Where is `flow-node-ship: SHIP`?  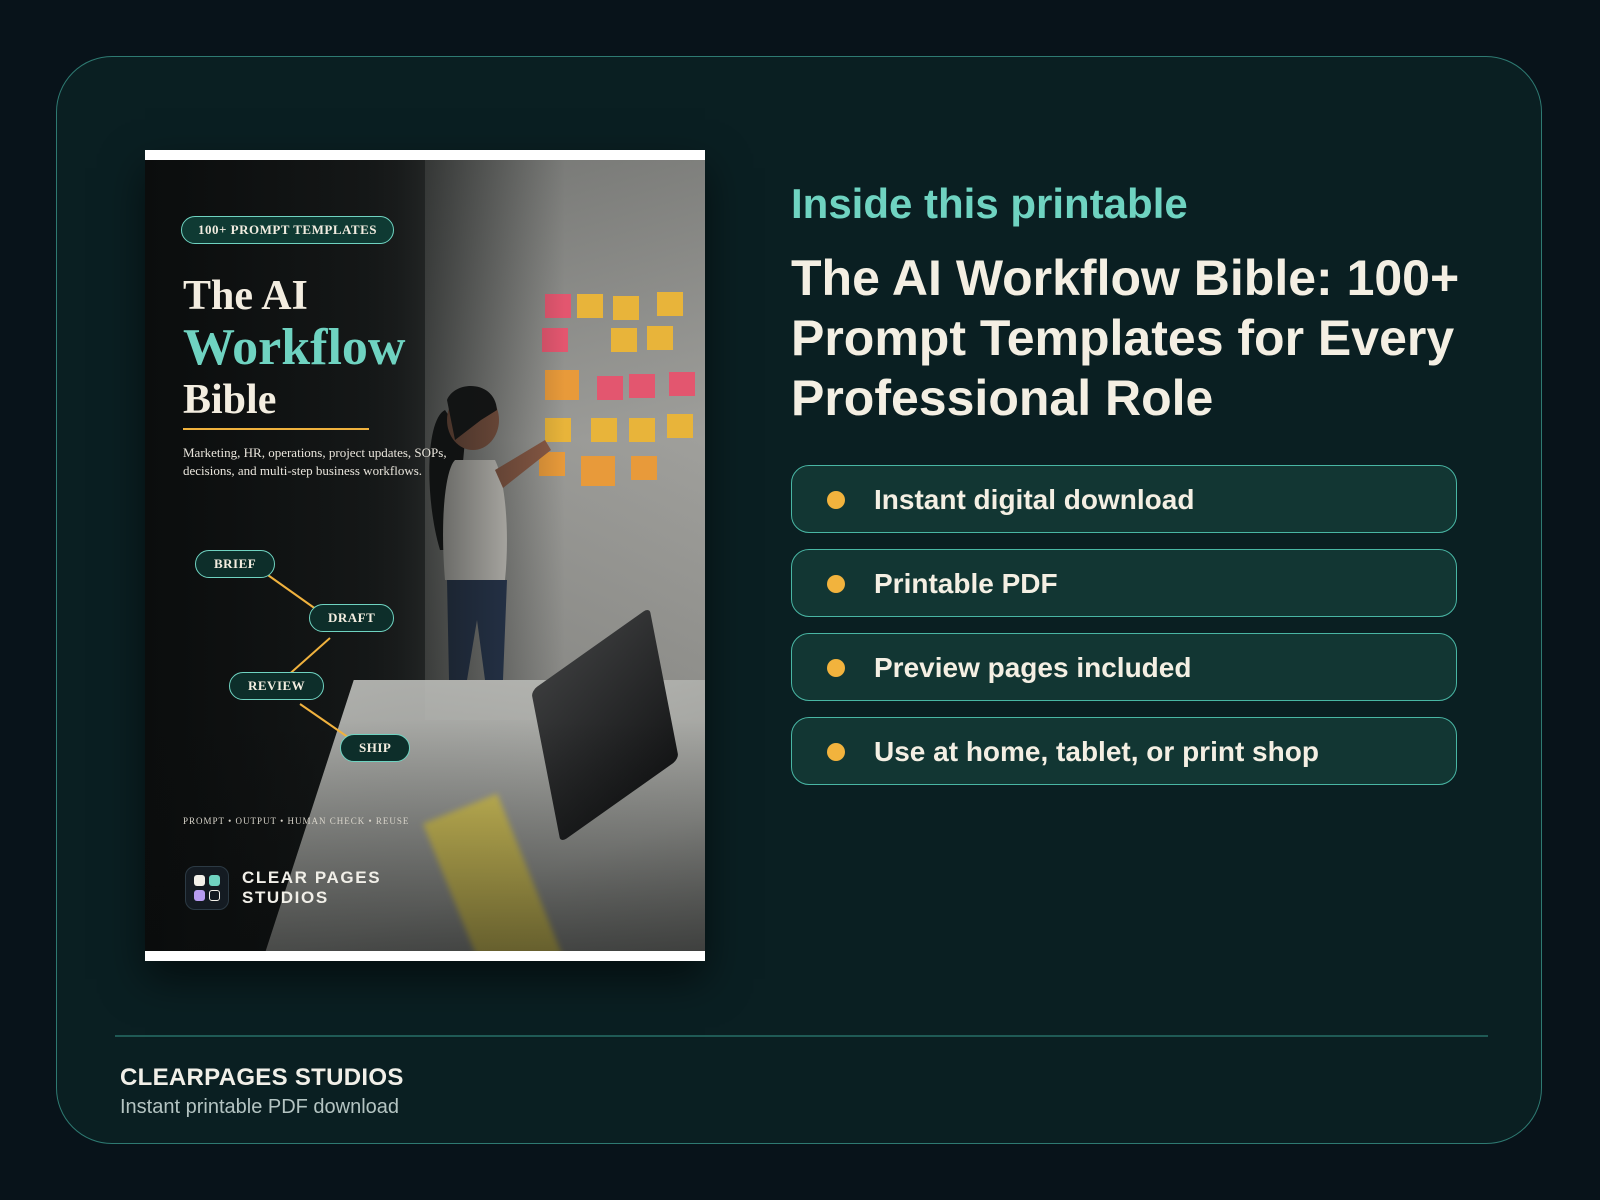 flow-node-ship: SHIP is located at coordinates (375, 748).